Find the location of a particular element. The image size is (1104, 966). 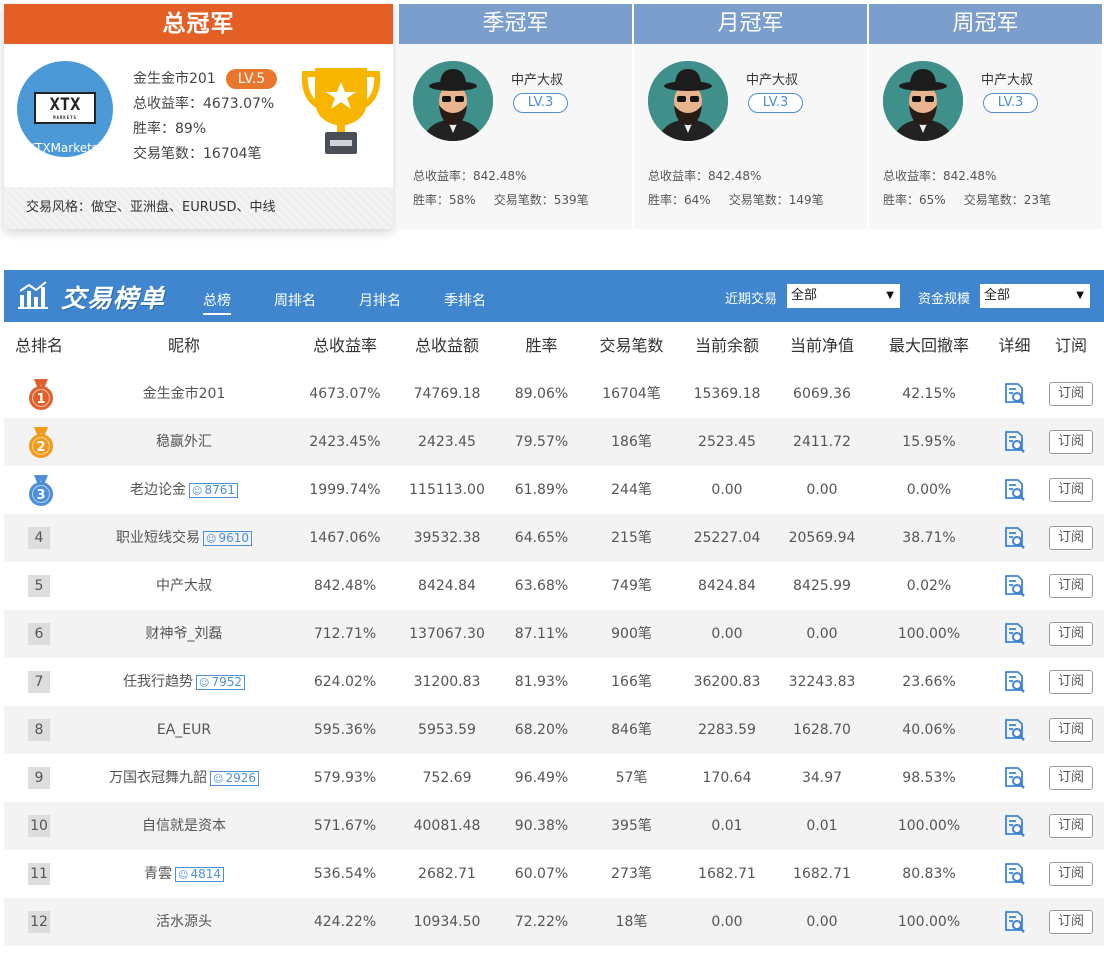

capital-size-select: 全部 ▼ is located at coordinates (1035, 296).